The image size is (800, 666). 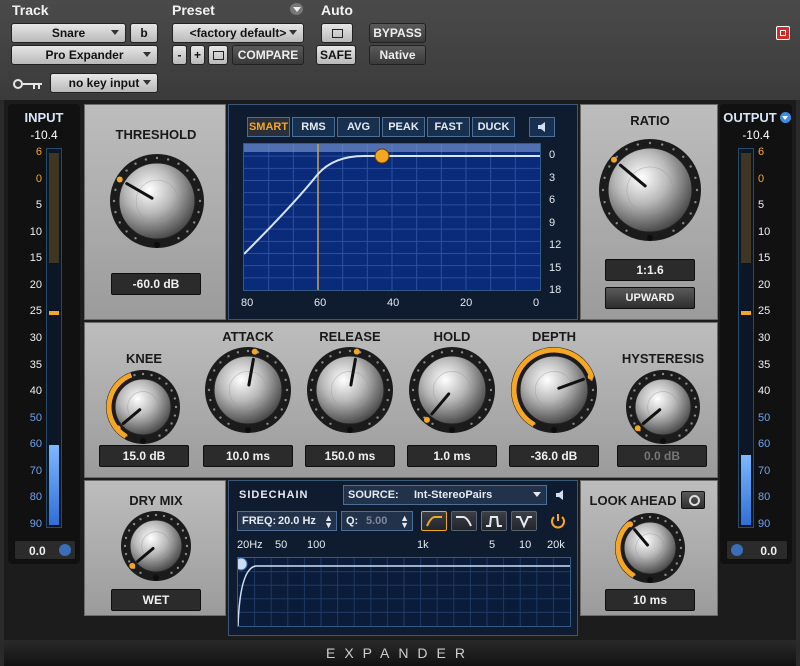 What do you see at coordinates (54, 208) in the screenshot?
I see `input-headroom` at bounding box center [54, 208].